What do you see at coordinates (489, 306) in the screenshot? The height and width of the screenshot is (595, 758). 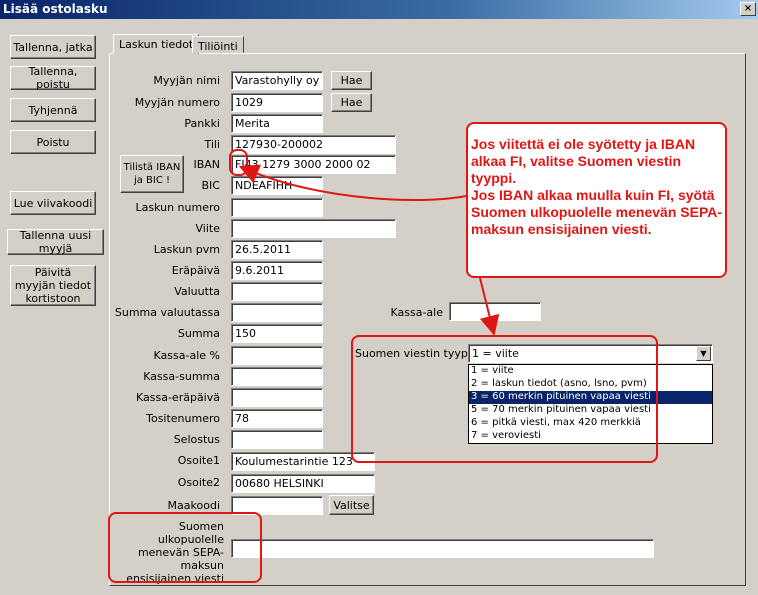 I see `arrow-to-message-type` at bounding box center [489, 306].